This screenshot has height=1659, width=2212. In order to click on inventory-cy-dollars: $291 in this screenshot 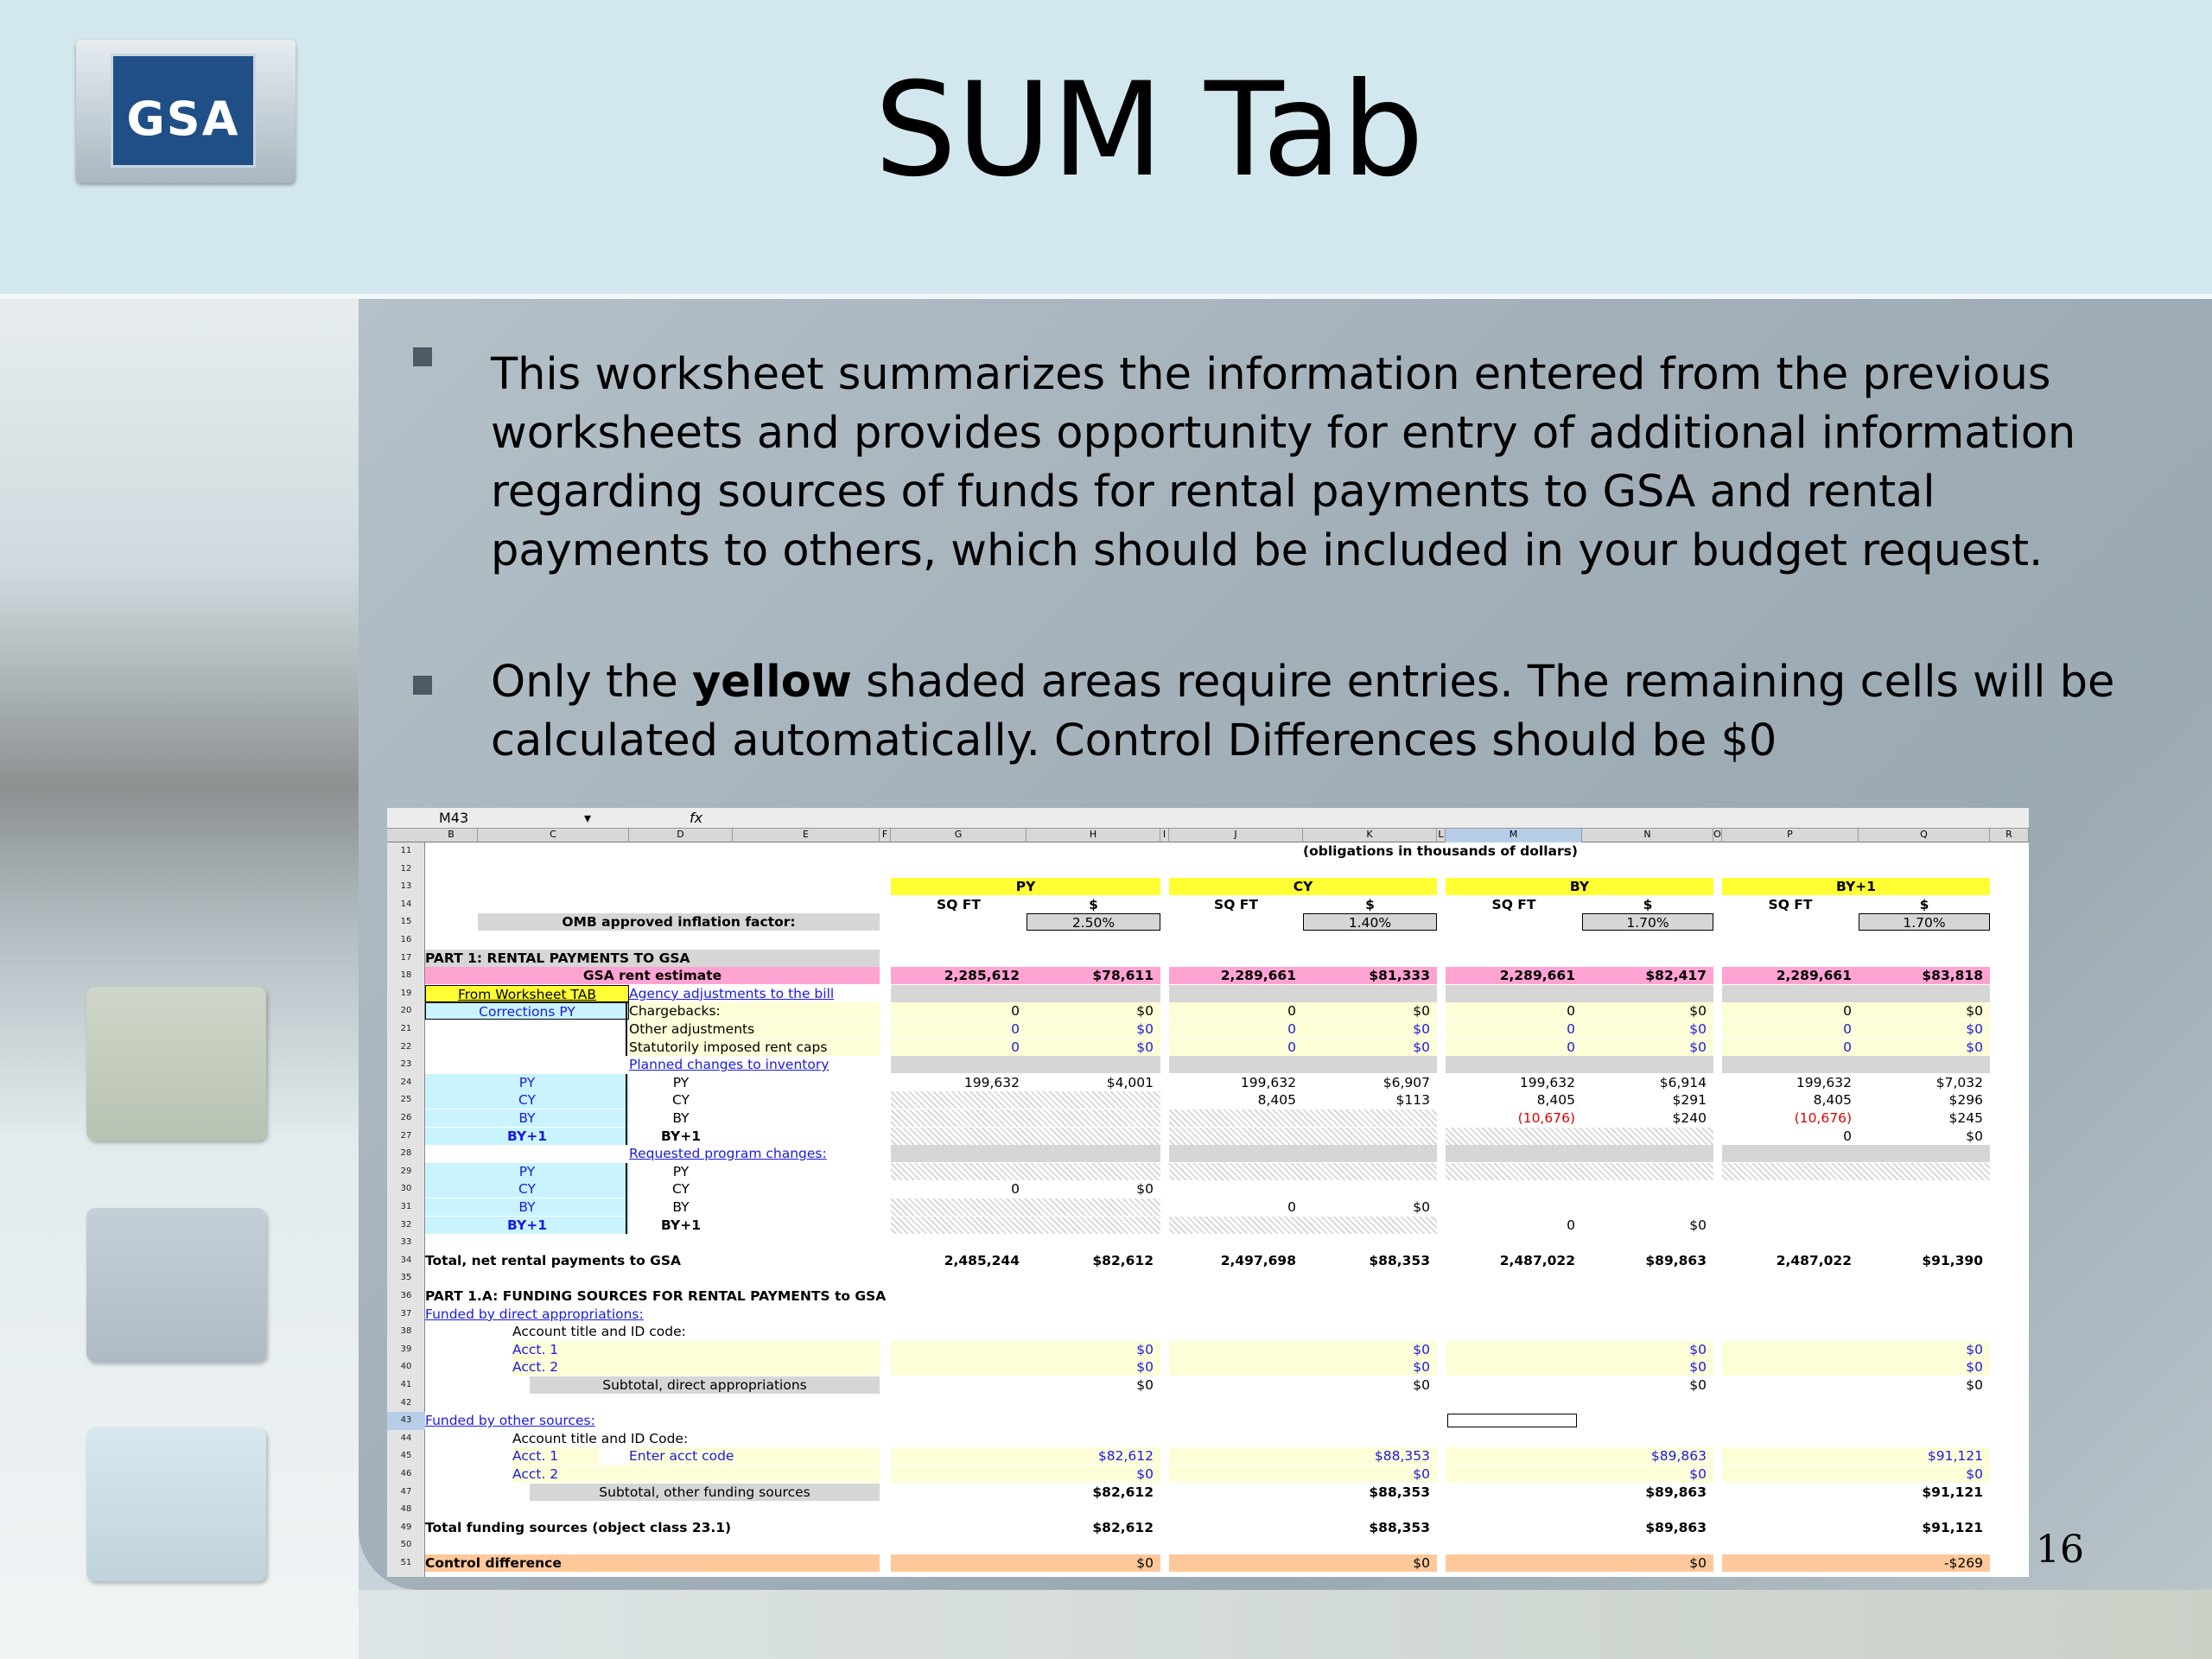, I will do `click(1647, 1100)`.